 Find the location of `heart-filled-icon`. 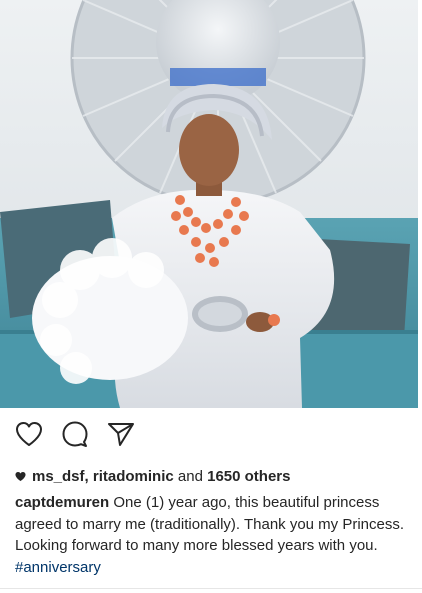

heart-filled-icon is located at coordinates (20, 477).